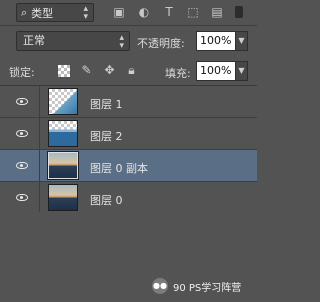  What do you see at coordinates (144, 12) in the screenshot?
I see `adjustment-filter-icon: ◐` at bounding box center [144, 12].